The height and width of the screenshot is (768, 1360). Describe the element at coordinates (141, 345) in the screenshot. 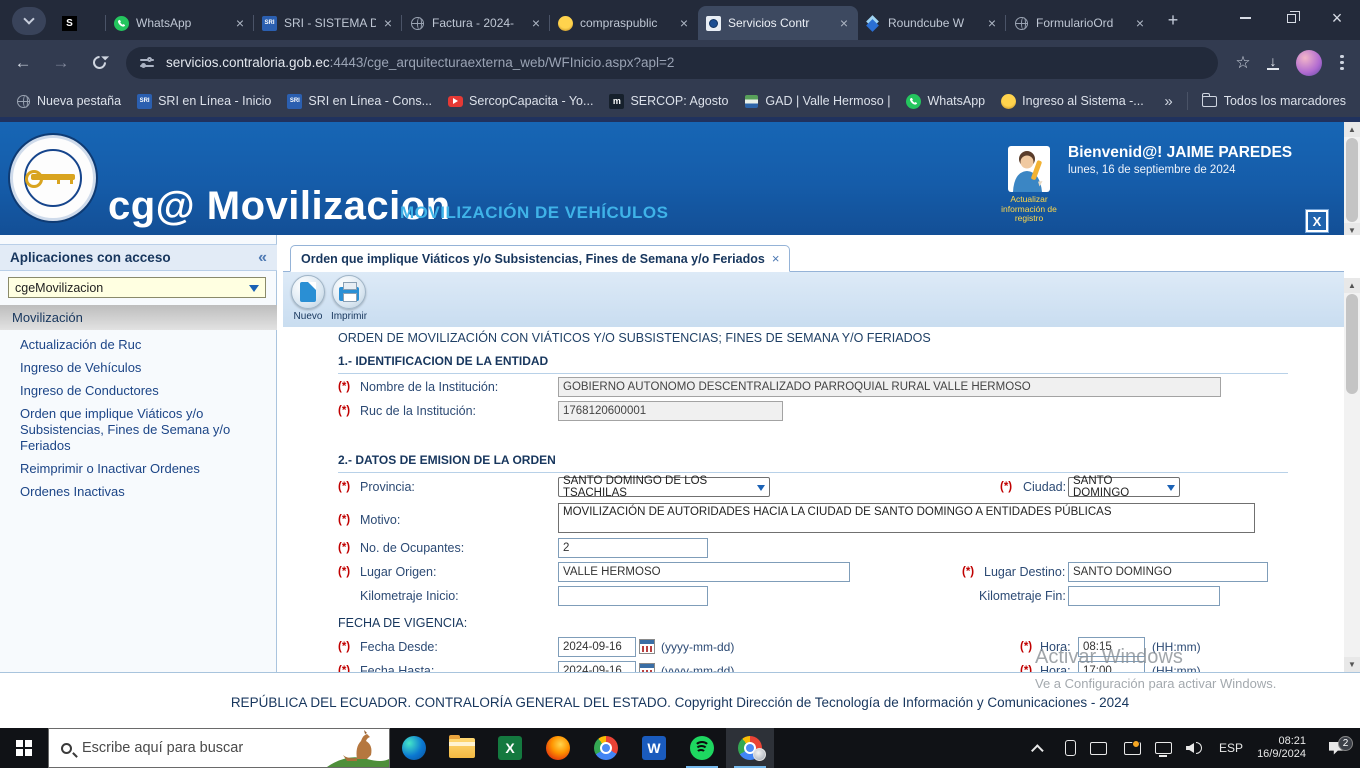

I see `sidebar-item-actualizacion-ruc: Actualización de Ruc` at that location.